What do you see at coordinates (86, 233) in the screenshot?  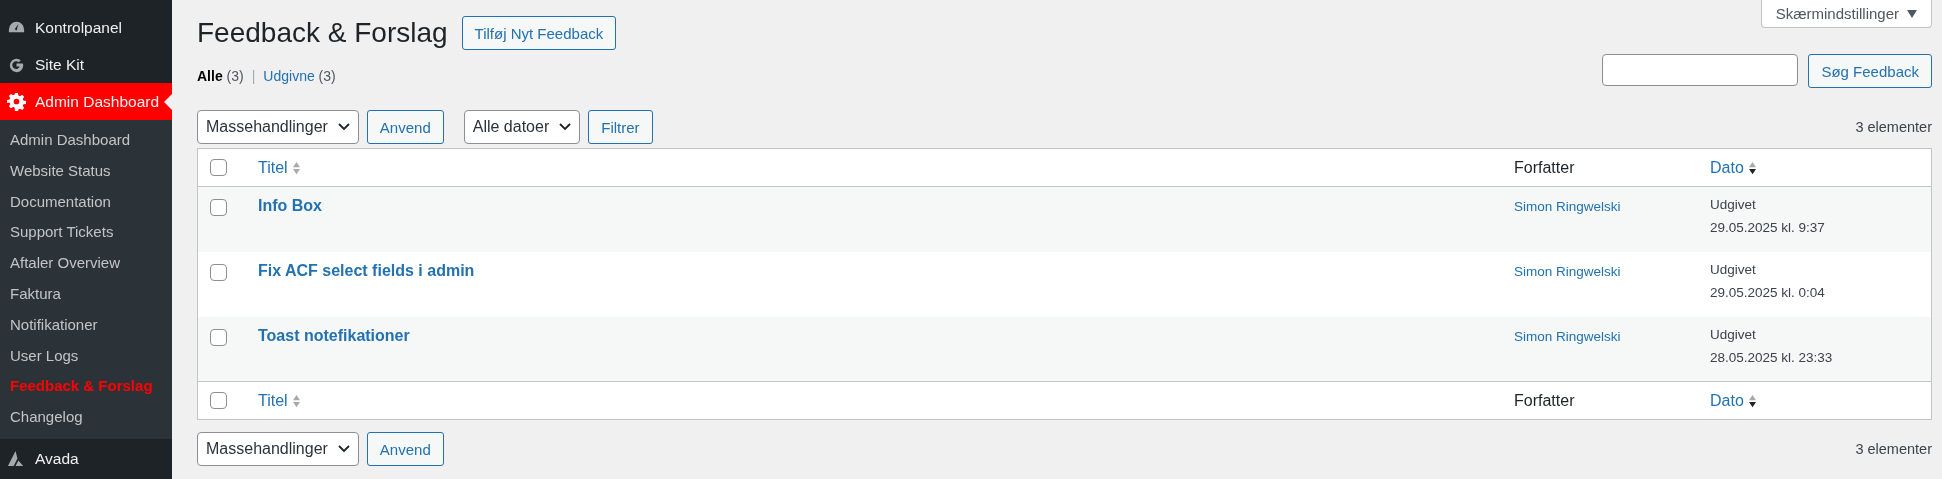 I see `submenu-item: Support Tickets` at bounding box center [86, 233].